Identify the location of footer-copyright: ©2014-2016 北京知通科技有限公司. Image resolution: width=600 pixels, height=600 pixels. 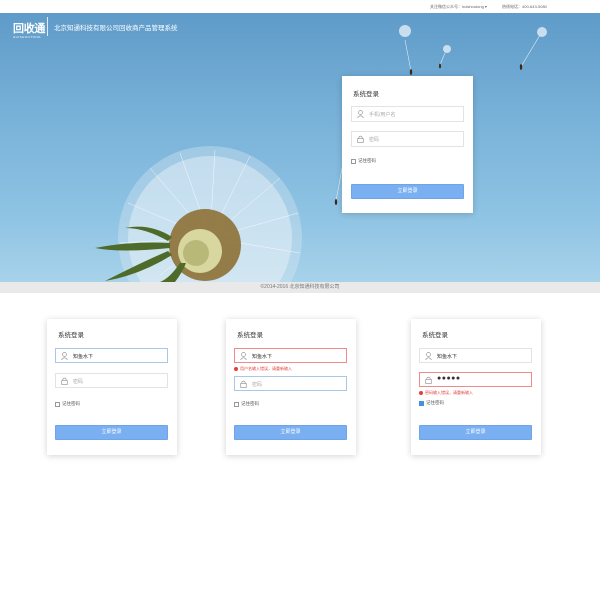
(300, 287).